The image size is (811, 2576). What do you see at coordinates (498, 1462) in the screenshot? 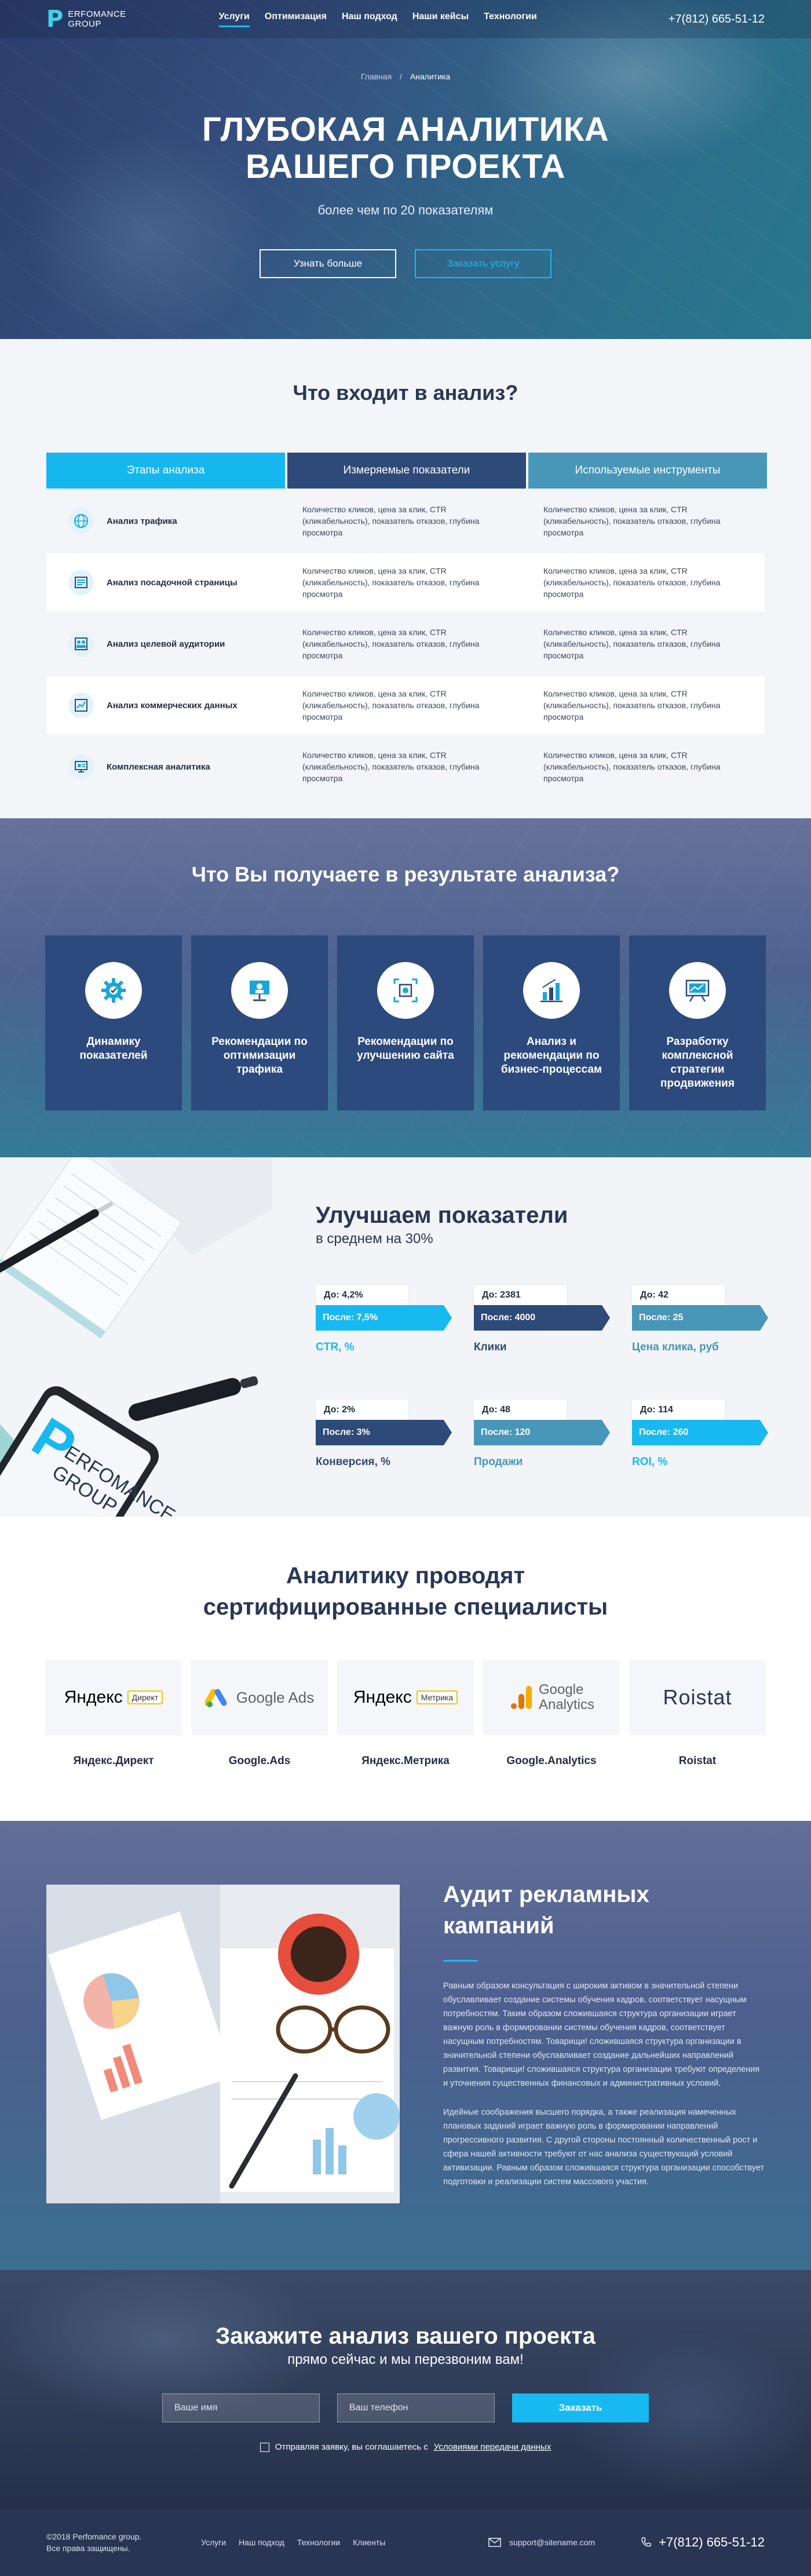
I see `metric-label: Продажи` at bounding box center [498, 1462].